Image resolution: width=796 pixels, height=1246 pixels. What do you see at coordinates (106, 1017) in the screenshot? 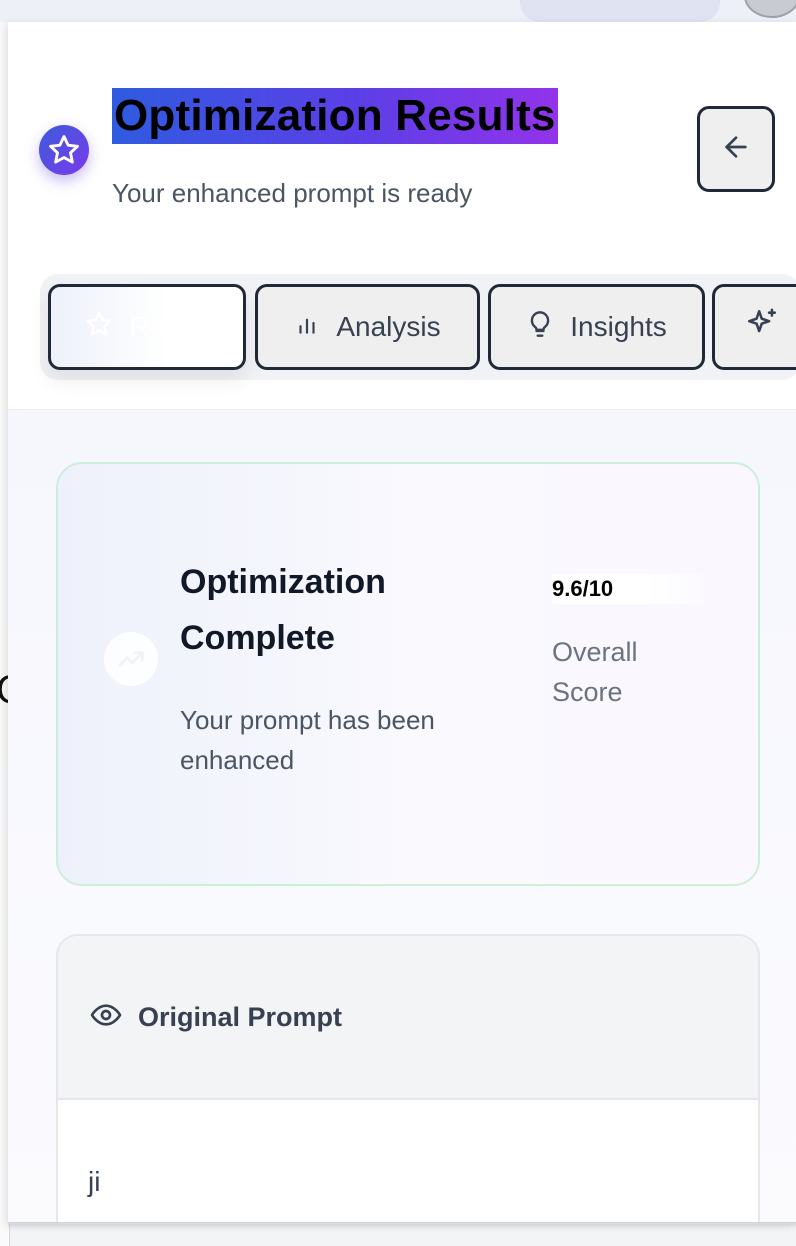
I see `eye-icon` at bounding box center [106, 1017].